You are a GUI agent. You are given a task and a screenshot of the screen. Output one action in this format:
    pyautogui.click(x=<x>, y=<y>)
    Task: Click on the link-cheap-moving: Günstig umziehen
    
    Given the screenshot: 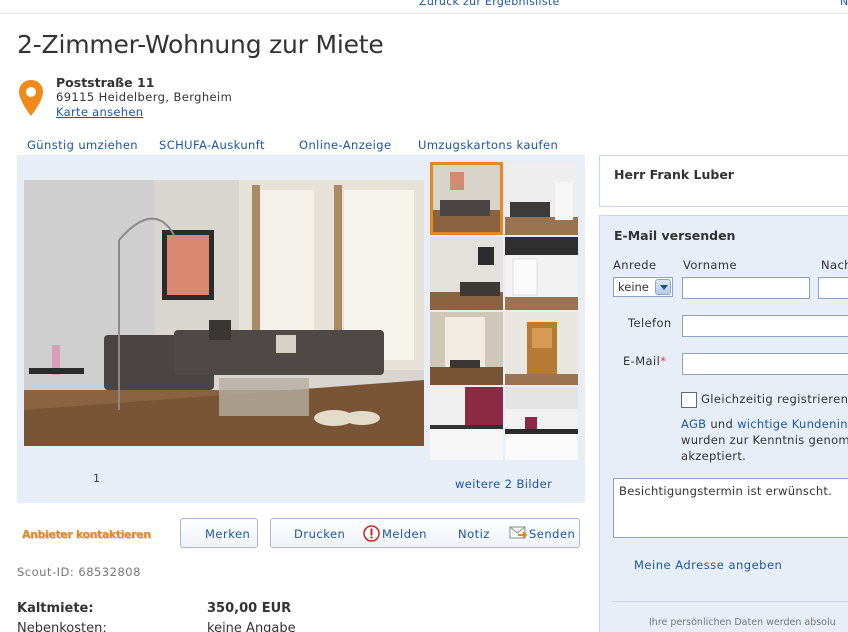 What is the action you would take?
    pyautogui.click(x=82, y=145)
    